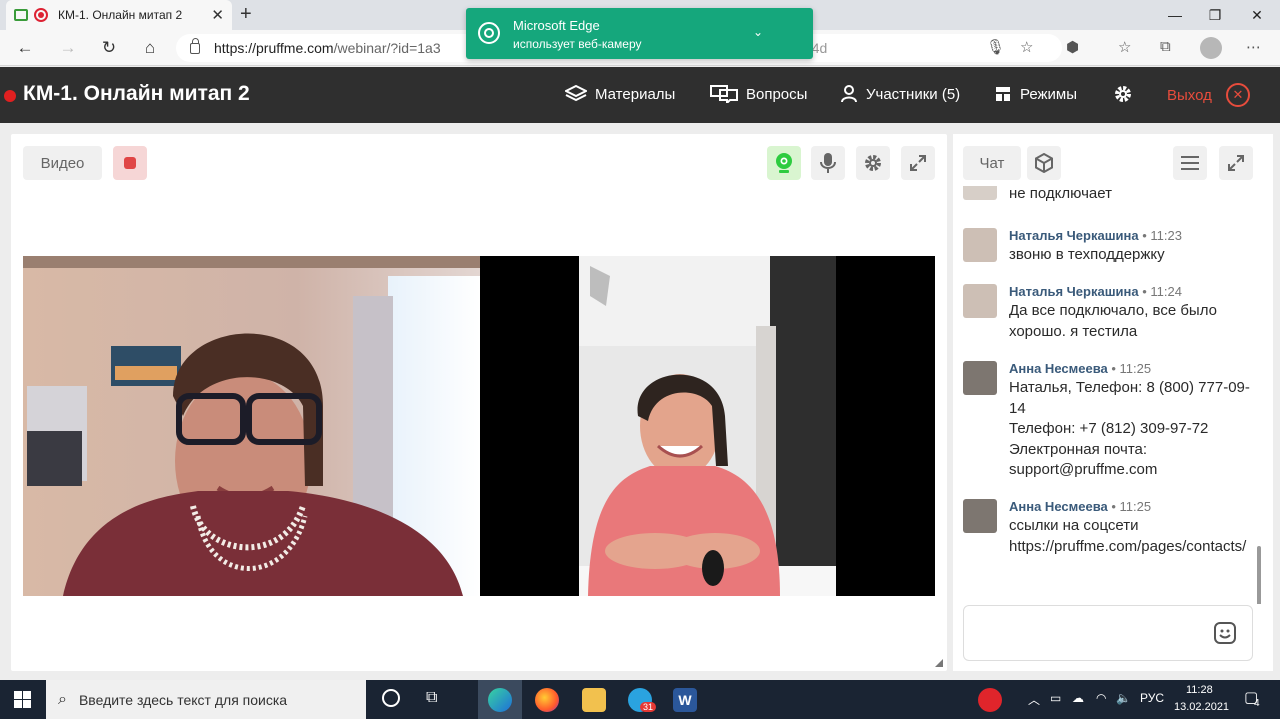 The image size is (1280, 719). I want to click on tab-chat: Чат, so click(992, 163).